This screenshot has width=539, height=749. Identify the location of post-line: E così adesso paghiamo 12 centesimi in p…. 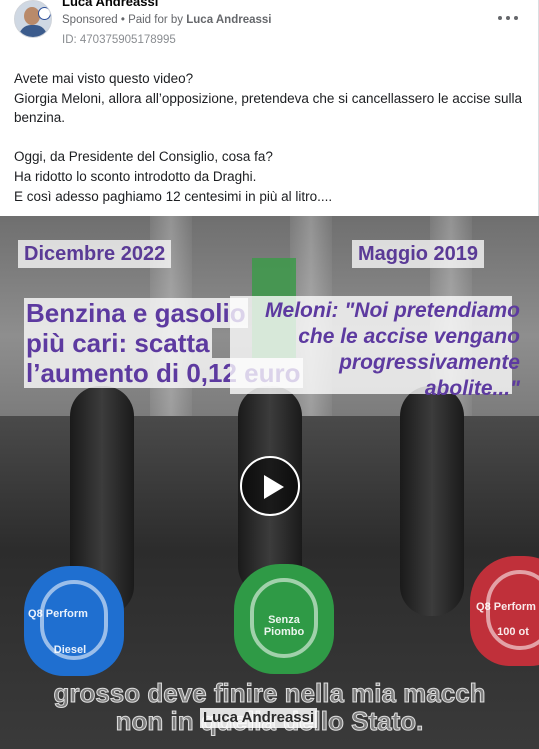
(173, 196).